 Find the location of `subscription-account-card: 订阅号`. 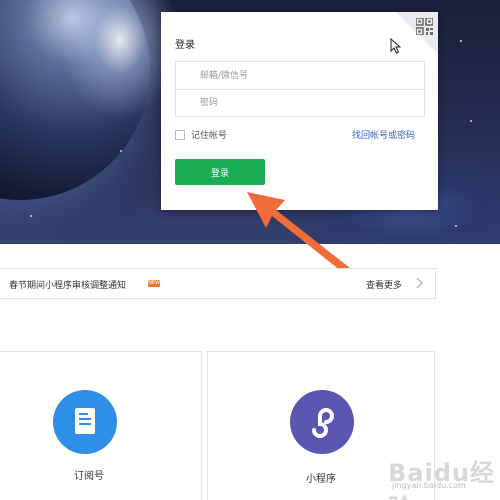

subscription-account-card: 订阅号 is located at coordinates (101, 425).